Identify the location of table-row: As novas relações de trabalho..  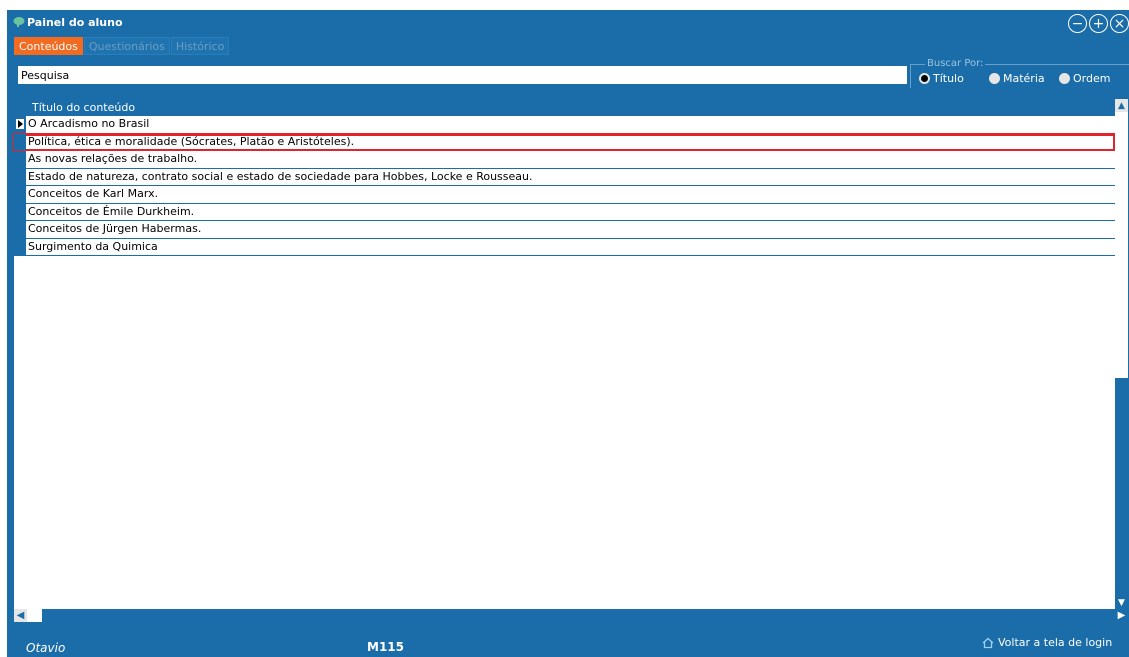
(564, 160).